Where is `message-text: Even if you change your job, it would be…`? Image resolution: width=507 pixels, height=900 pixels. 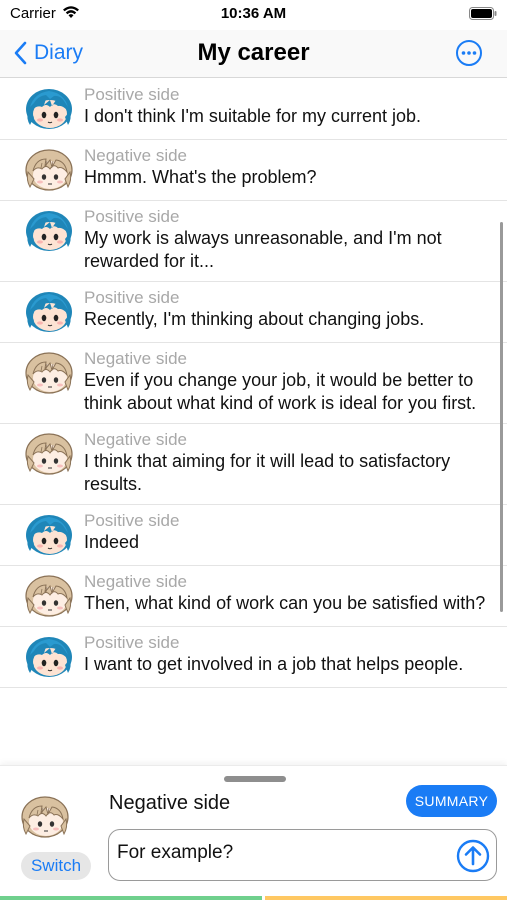 message-text: Even if you change your job, it would be… is located at coordinates (280, 391).